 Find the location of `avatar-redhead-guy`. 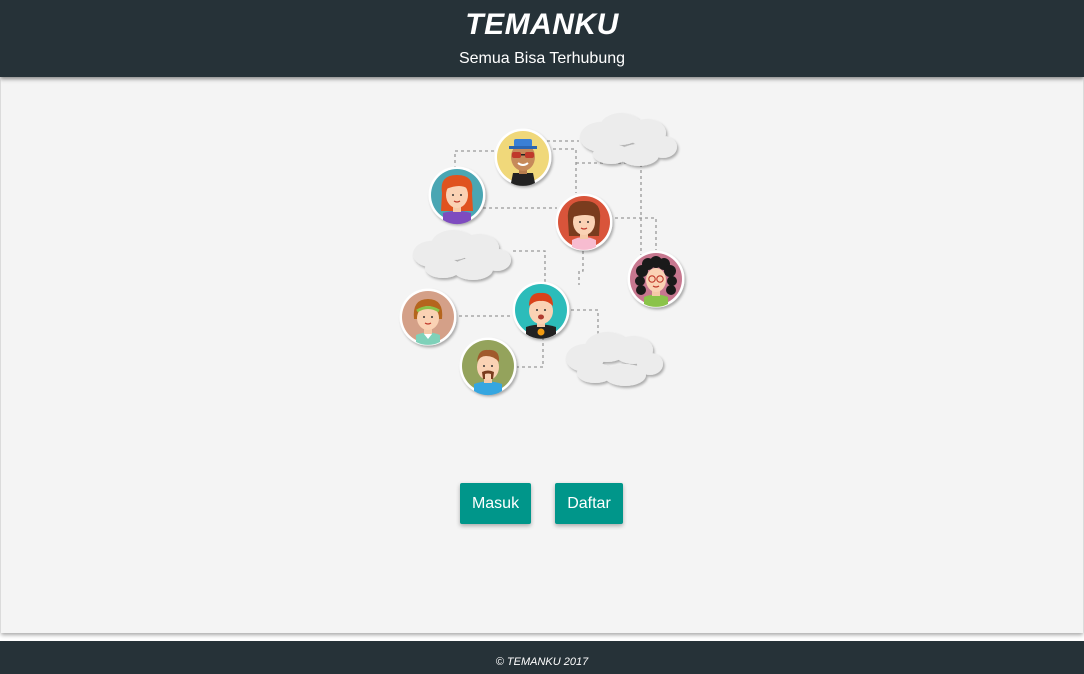

avatar-redhead-guy is located at coordinates (541, 310).